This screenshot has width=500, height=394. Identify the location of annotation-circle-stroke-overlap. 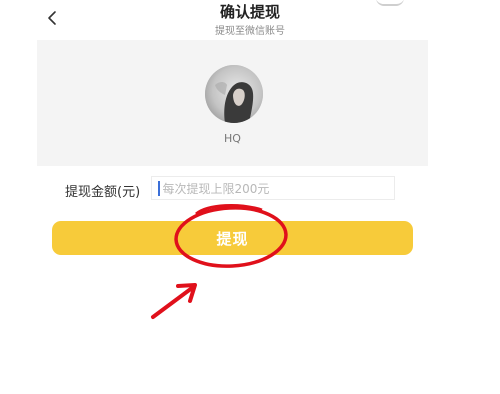
(229, 209).